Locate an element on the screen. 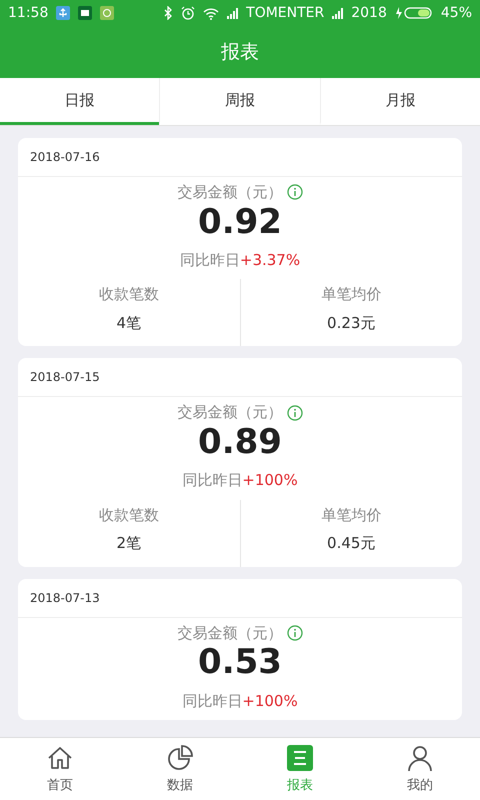 This screenshot has width=480, height=800. usb-notification-icon is located at coordinates (63, 13).